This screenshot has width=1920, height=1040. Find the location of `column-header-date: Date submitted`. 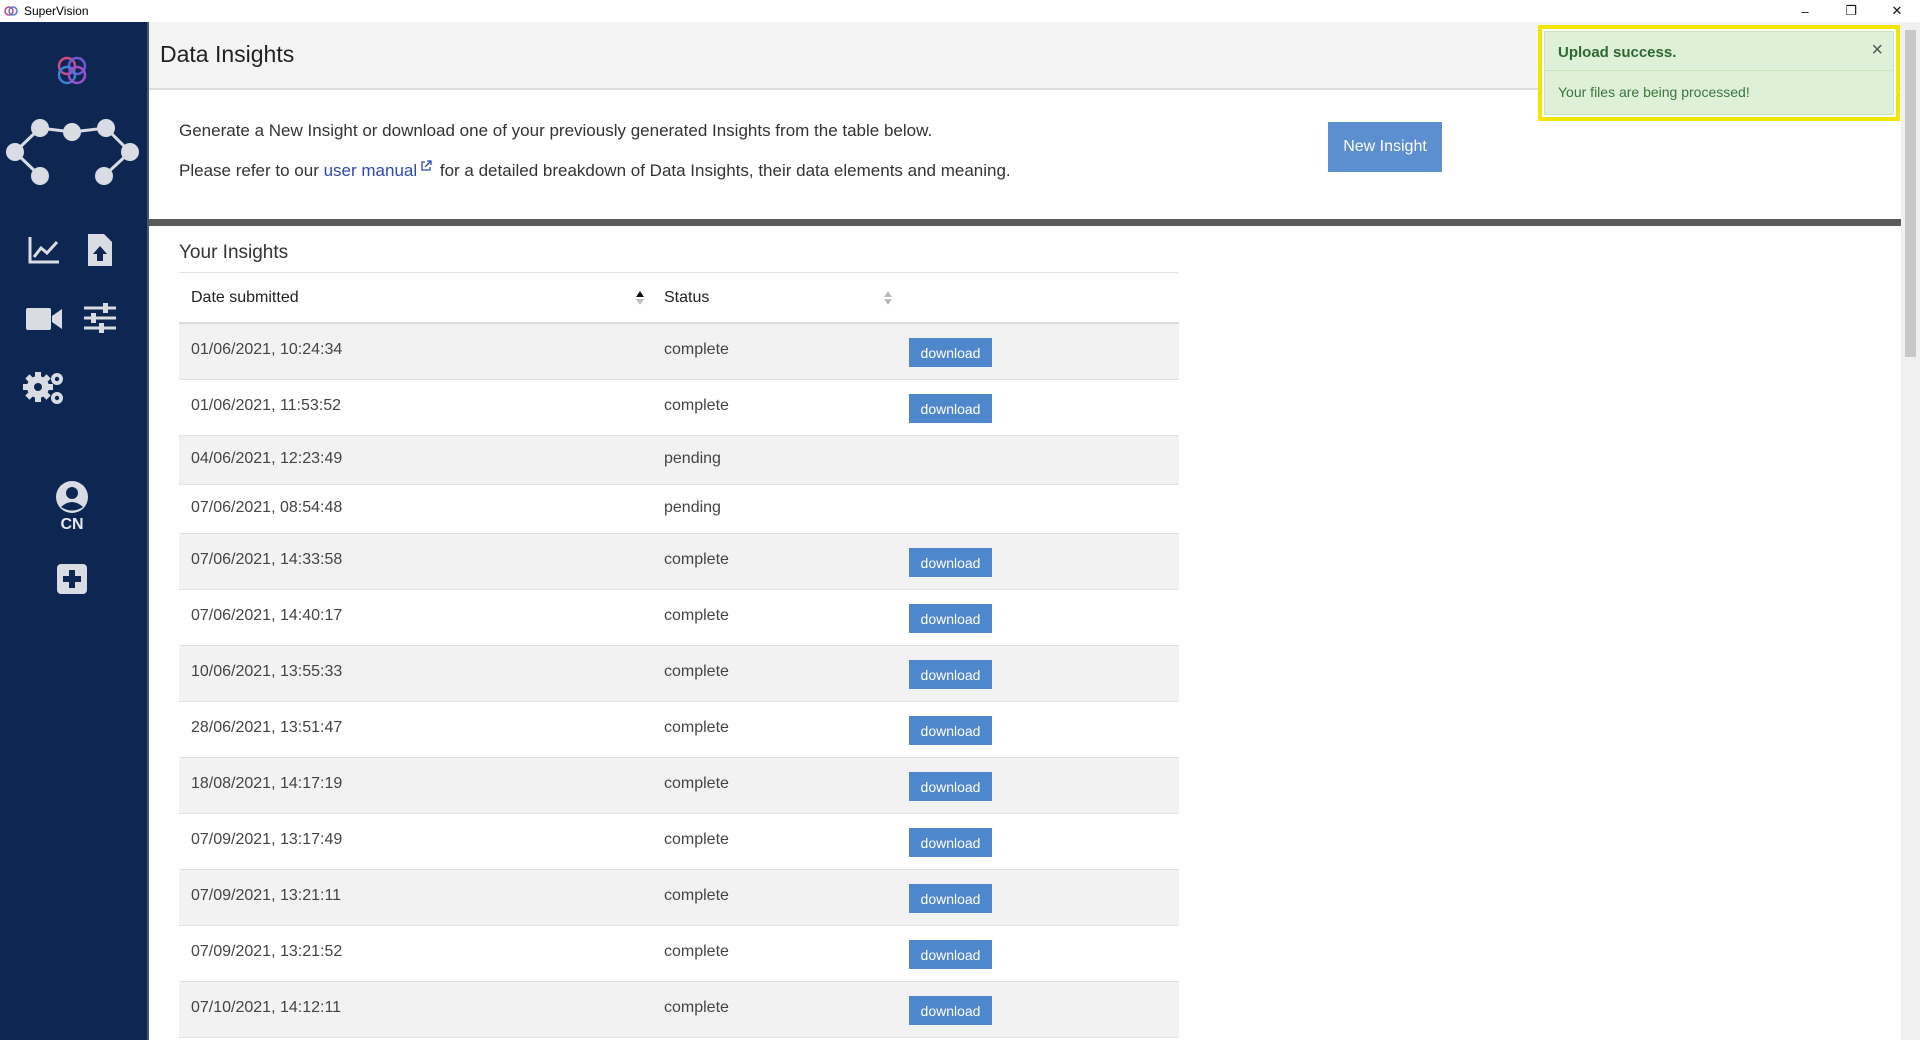

column-header-date: Date submitted is located at coordinates (245, 298).